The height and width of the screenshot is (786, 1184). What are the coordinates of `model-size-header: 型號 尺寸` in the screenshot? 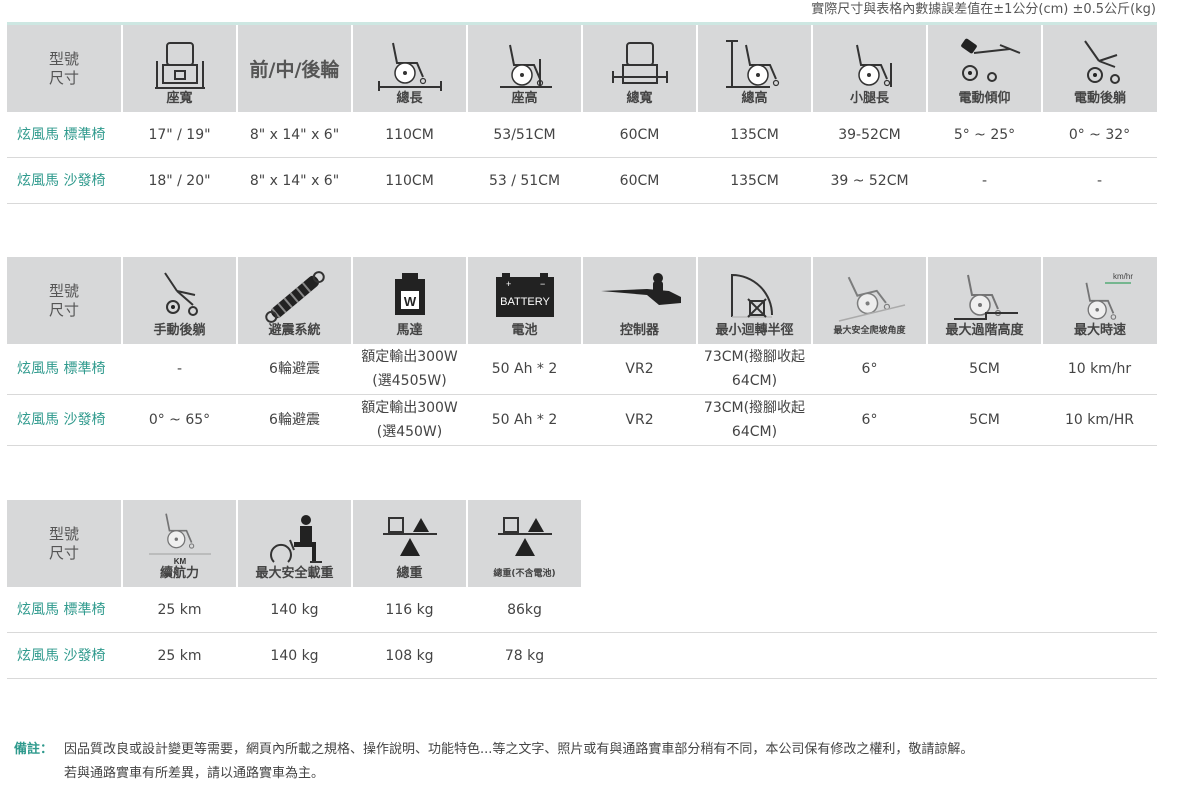 It's located at (64, 67).